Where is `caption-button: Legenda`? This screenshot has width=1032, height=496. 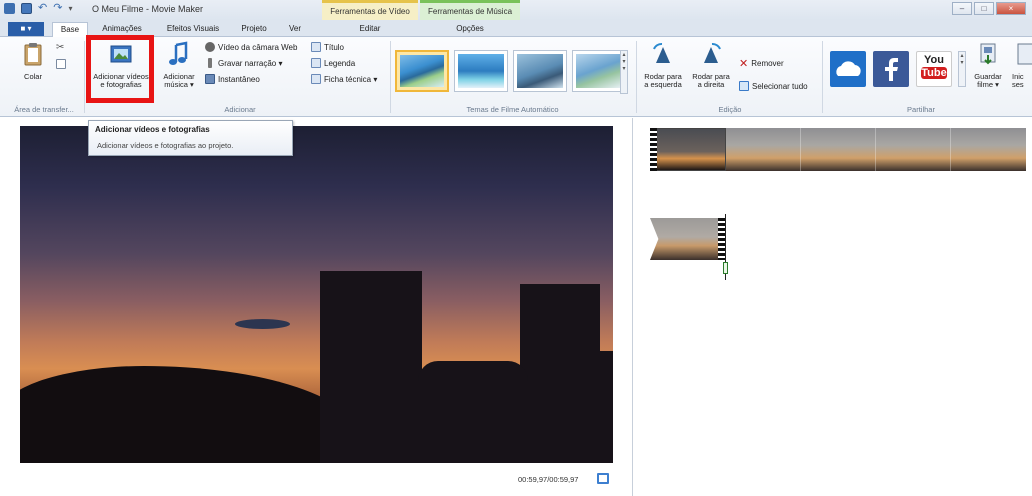
caption-button: Legenda is located at coordinates (333, 63).